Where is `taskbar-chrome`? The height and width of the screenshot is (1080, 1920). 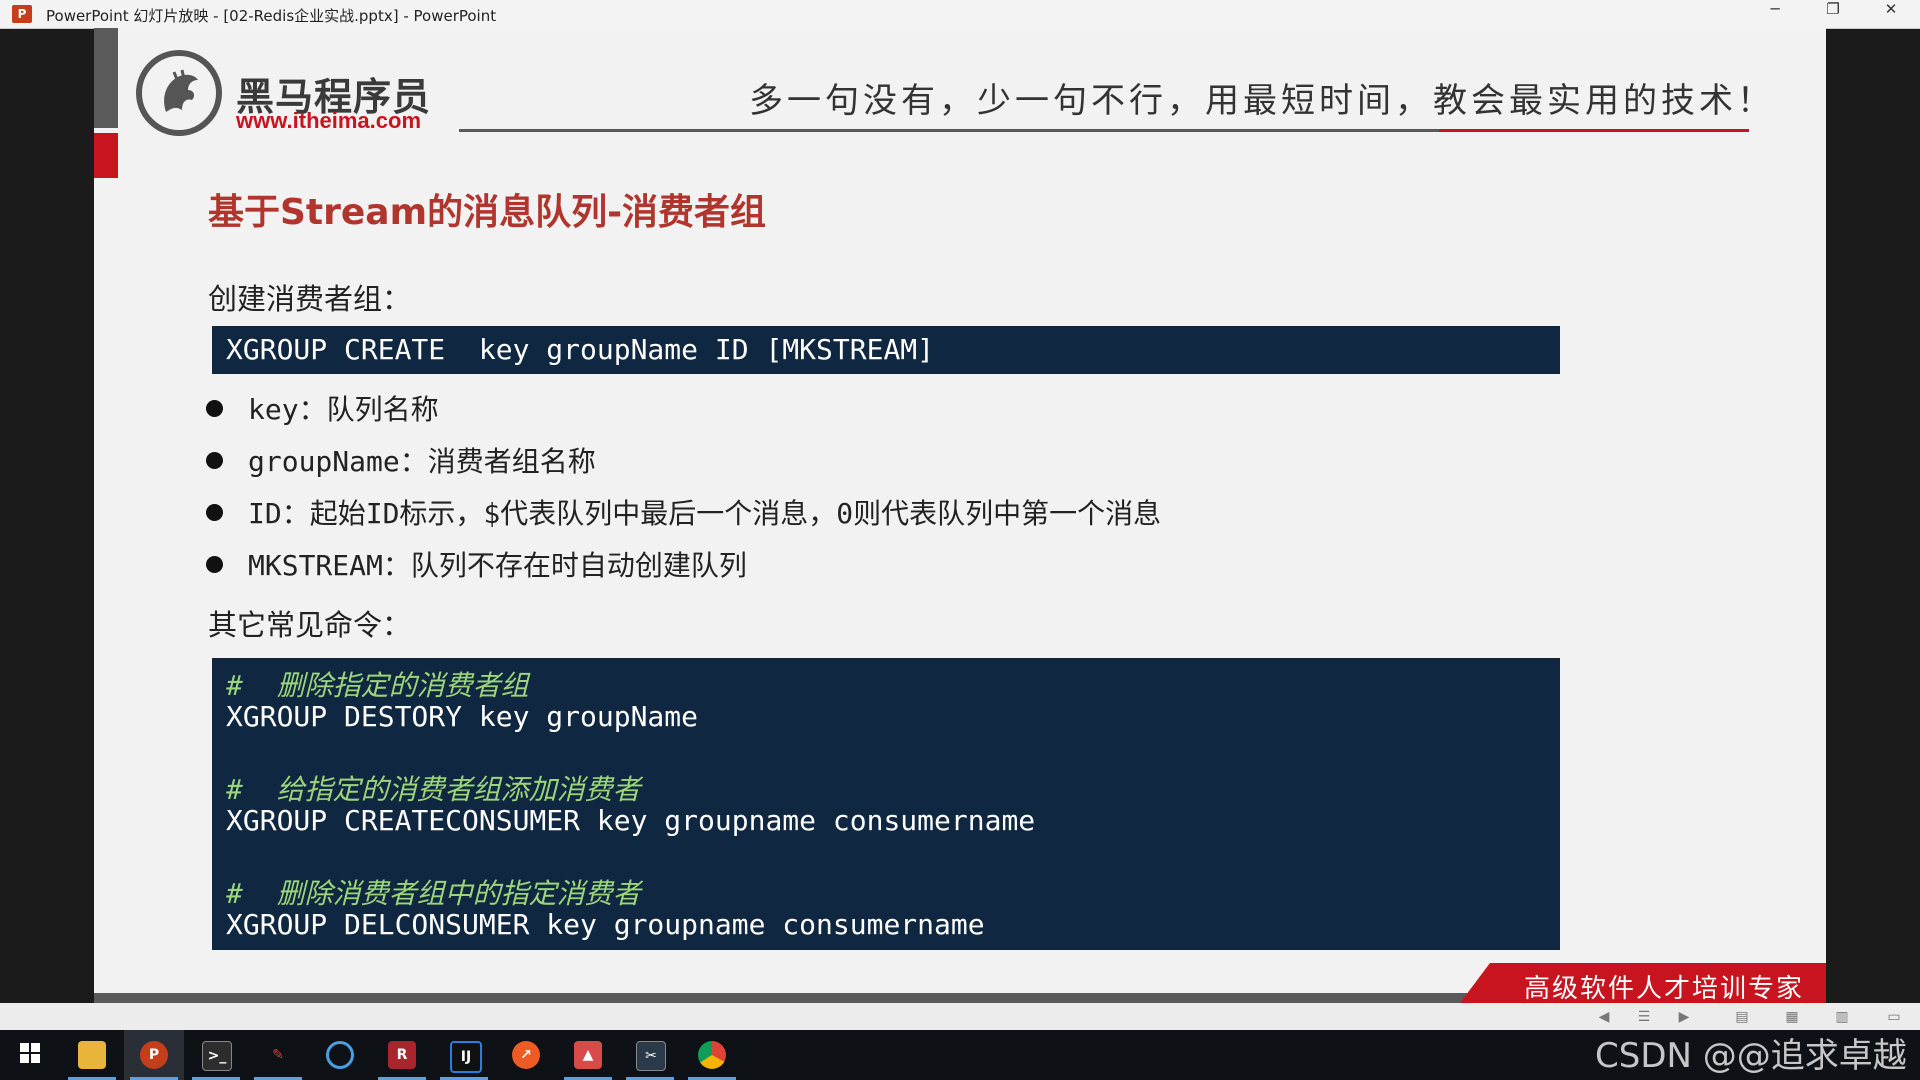
taskbar-chrome is located at coordinates (712, 1055).